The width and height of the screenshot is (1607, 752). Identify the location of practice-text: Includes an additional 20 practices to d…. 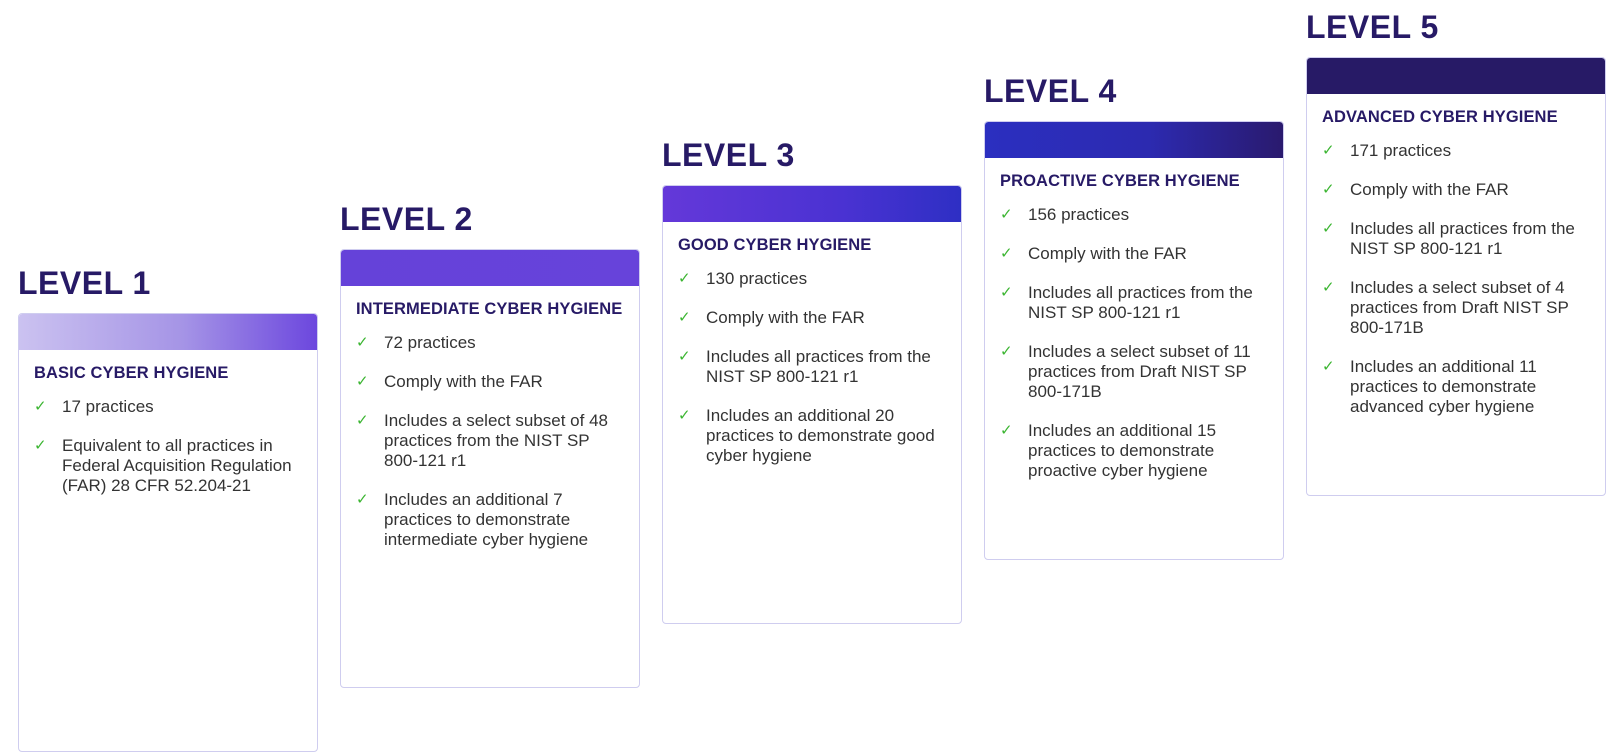
(820, 435).